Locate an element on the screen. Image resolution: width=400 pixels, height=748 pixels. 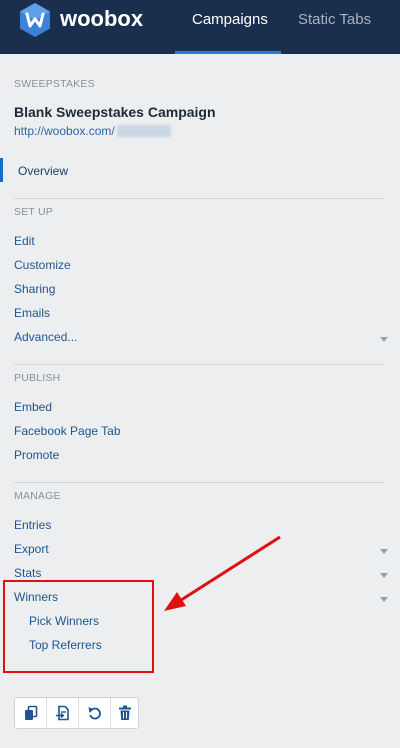
nav-entries: Entries is located at coordinates (32, 525).